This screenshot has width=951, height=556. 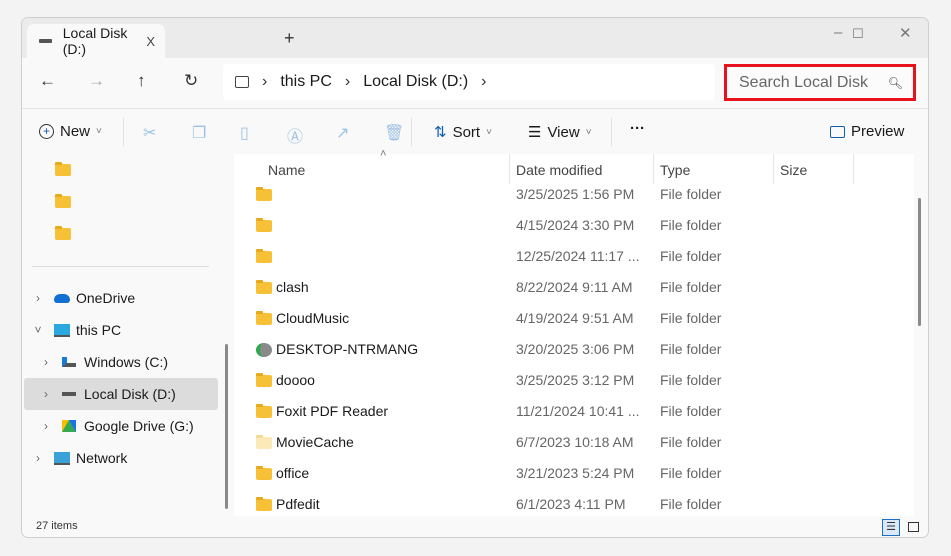 What do you see at coordinates (867, 131) in the screenshot?
I see `preview-button: Preview` at bounding box center [867, 131].